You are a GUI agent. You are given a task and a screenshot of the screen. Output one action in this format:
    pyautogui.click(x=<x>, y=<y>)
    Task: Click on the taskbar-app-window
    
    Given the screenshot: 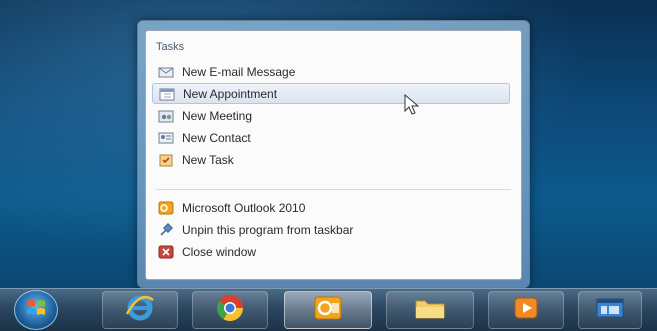 What is the action you would take?
    pyautogui.click(x=610, y=310)
    